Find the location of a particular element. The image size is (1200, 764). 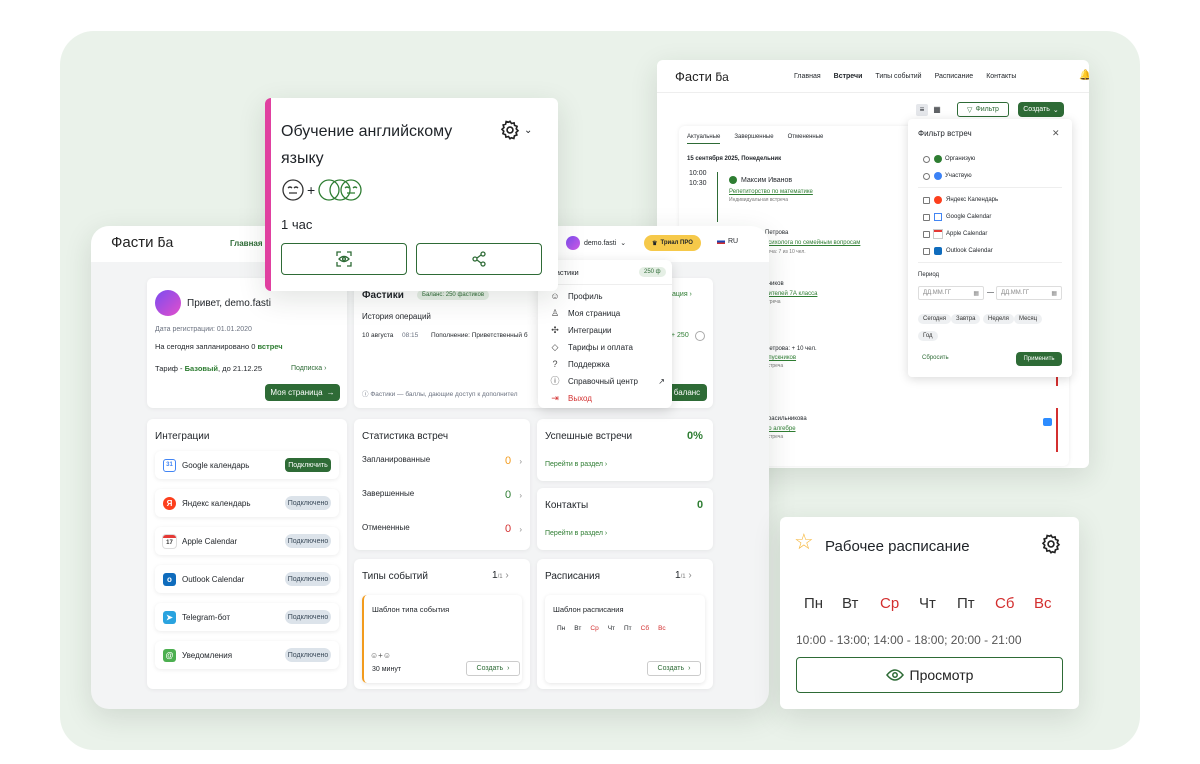

today-text: На сегодня запланировано 0 is located at coordinates (206, 346).